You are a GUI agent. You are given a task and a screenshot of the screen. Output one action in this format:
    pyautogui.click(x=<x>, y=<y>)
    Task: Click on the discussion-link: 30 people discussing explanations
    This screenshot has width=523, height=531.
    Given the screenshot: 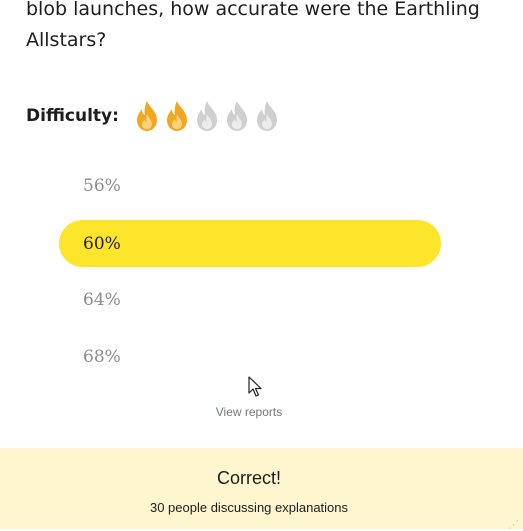 What is the action you would take?
    pyautogui.click(x=249, y=507)
    